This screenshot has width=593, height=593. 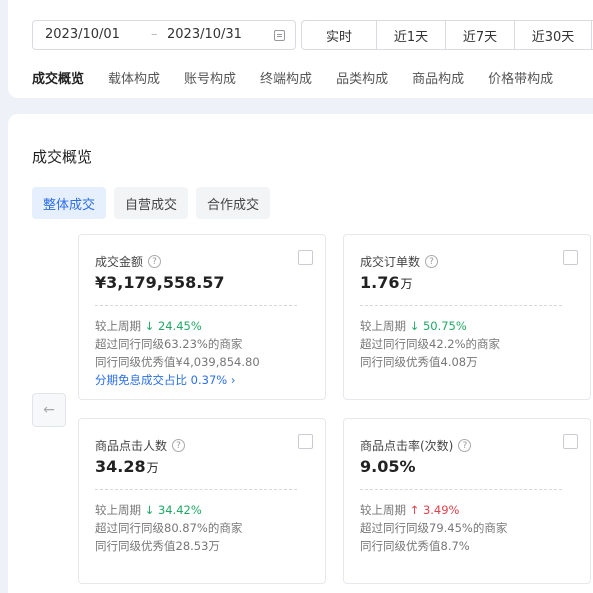 I want to click on compare-line: 较上周期 ↑ 3.49%, so click(x=433, y=510).